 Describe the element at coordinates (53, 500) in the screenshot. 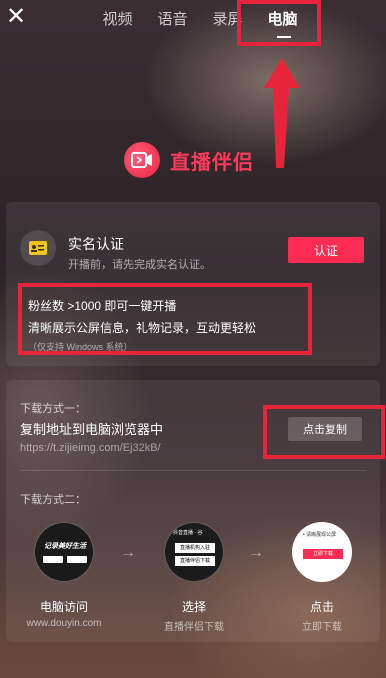

I see `download-method2-label: 下载方式二：` at that location.